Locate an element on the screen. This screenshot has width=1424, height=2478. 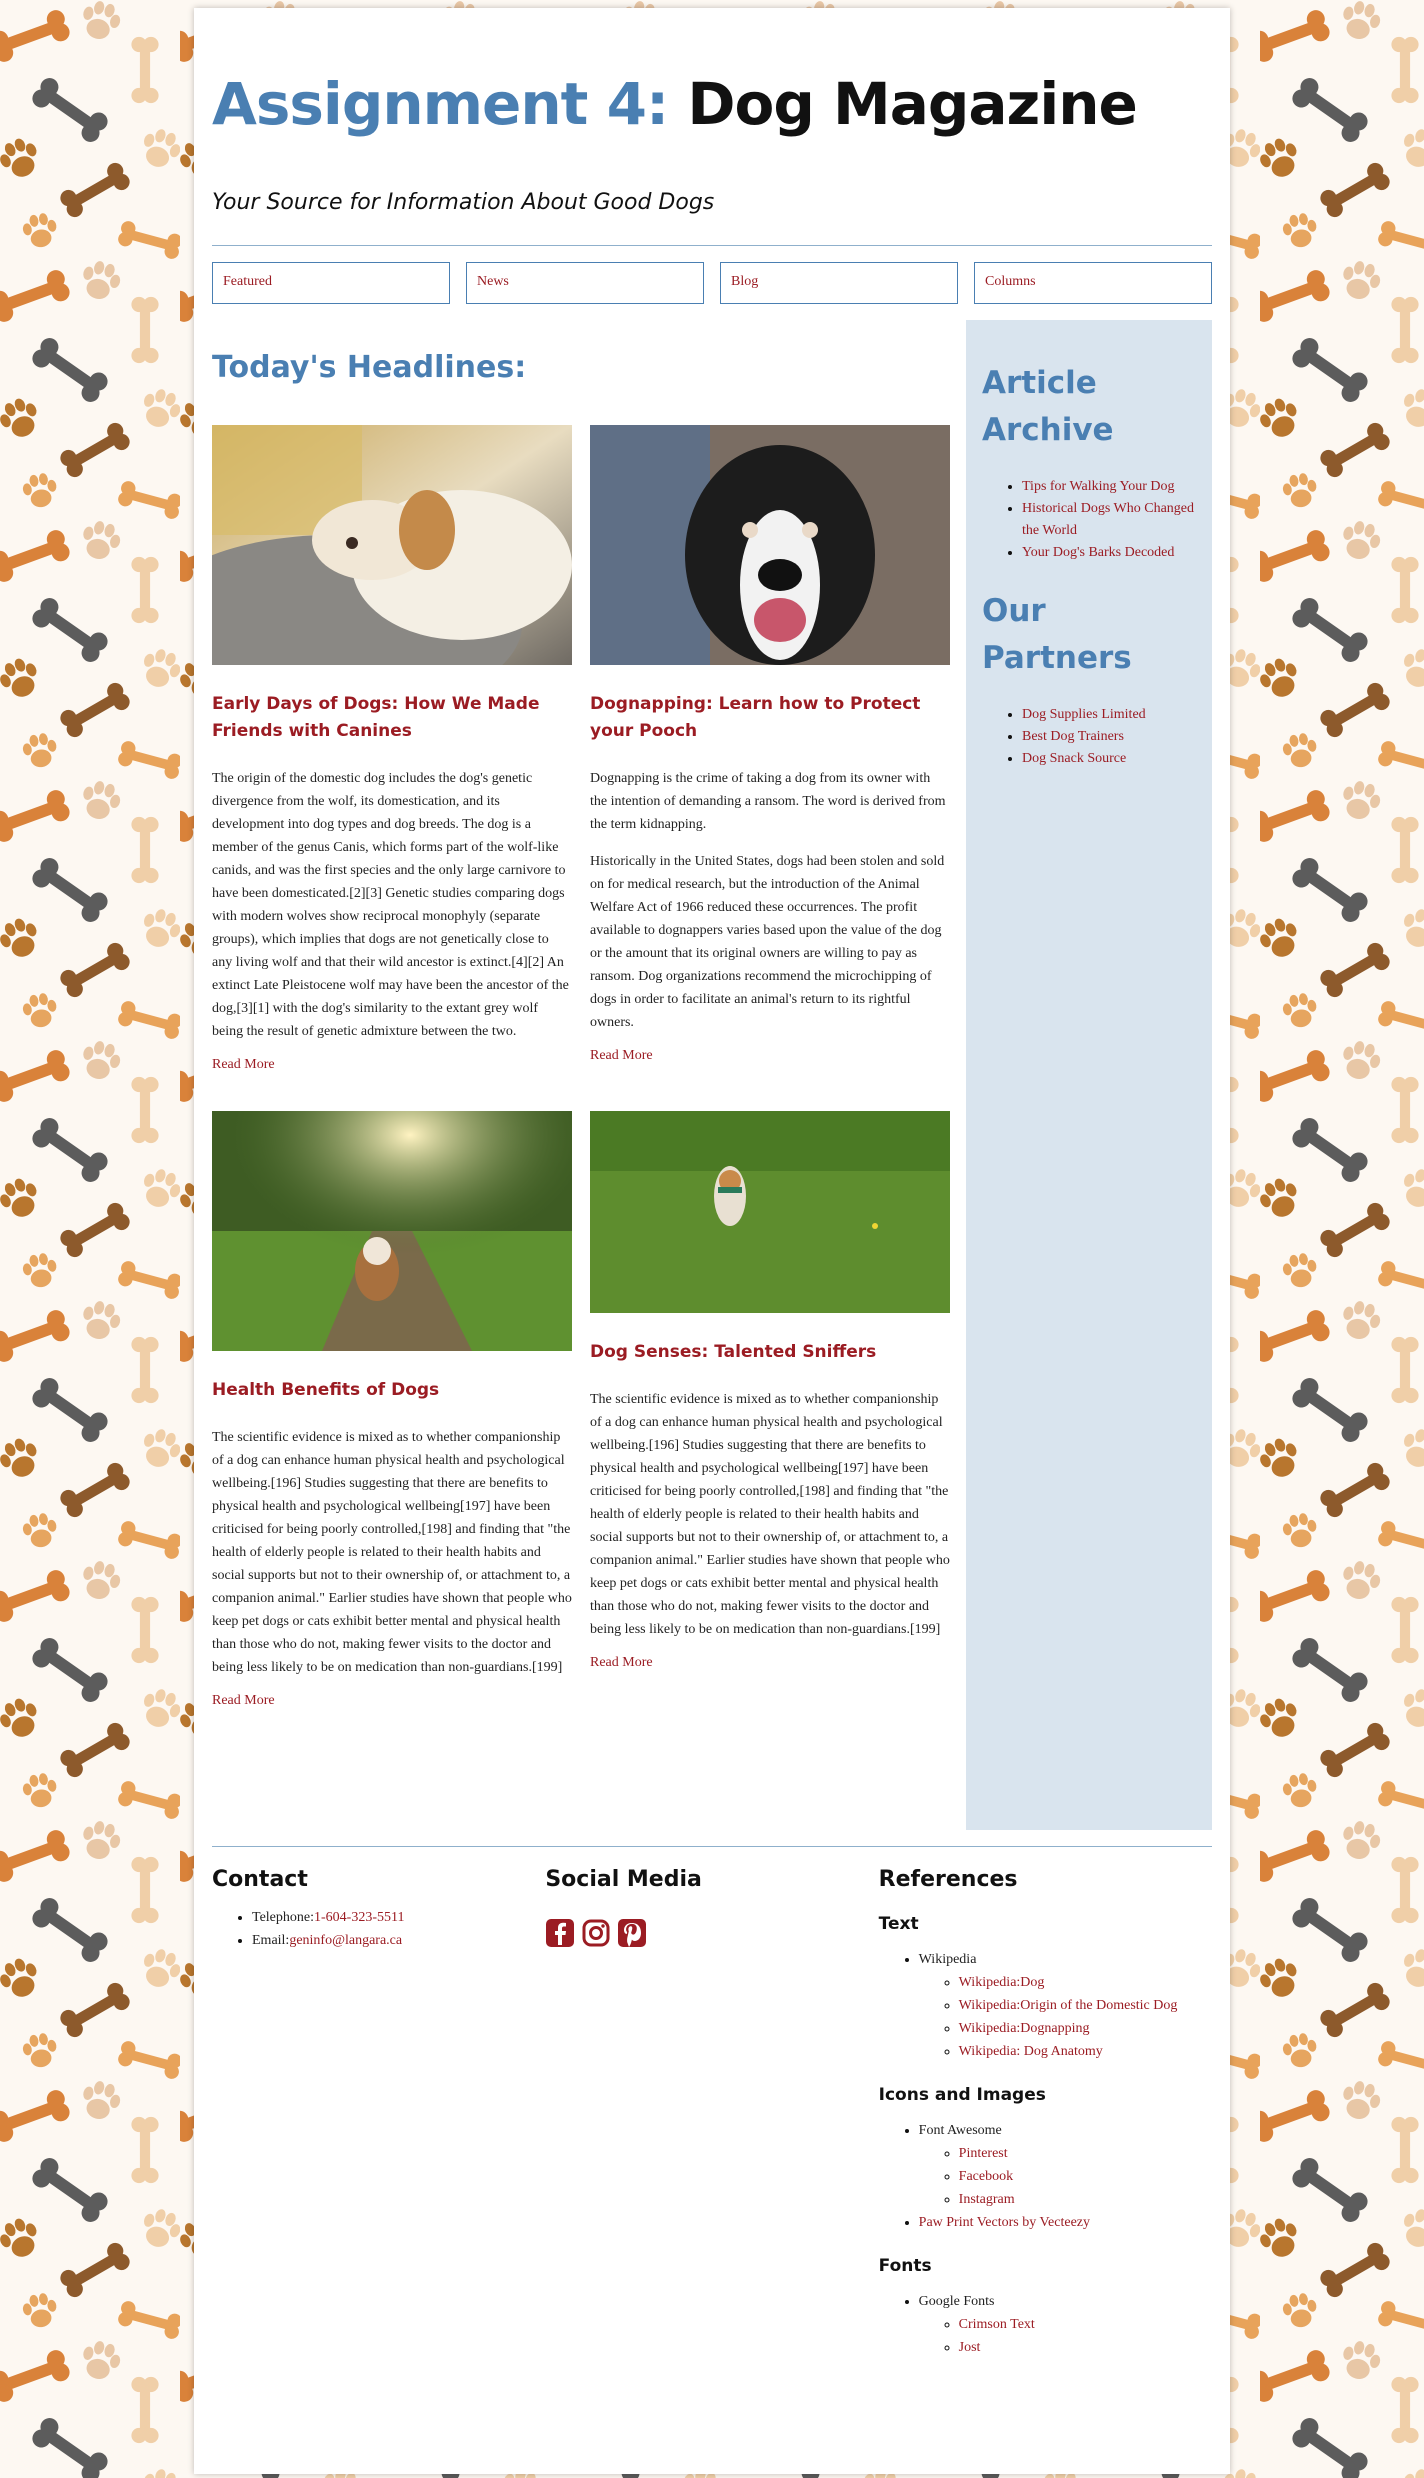
contact-heading: Contact is located at coordinates (260, 1879).